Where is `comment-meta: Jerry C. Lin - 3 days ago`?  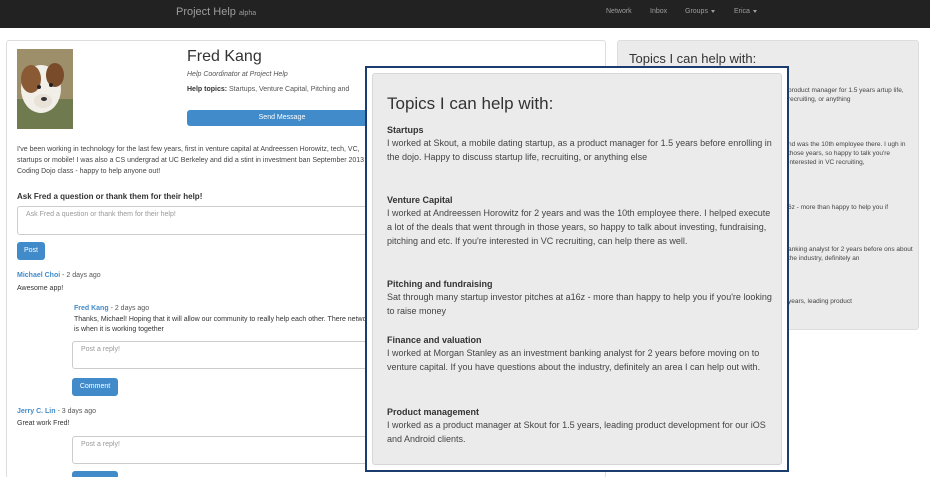
comment-meta: Jerry C. Lin - 3 days ago is located at coordinates (56, 411).